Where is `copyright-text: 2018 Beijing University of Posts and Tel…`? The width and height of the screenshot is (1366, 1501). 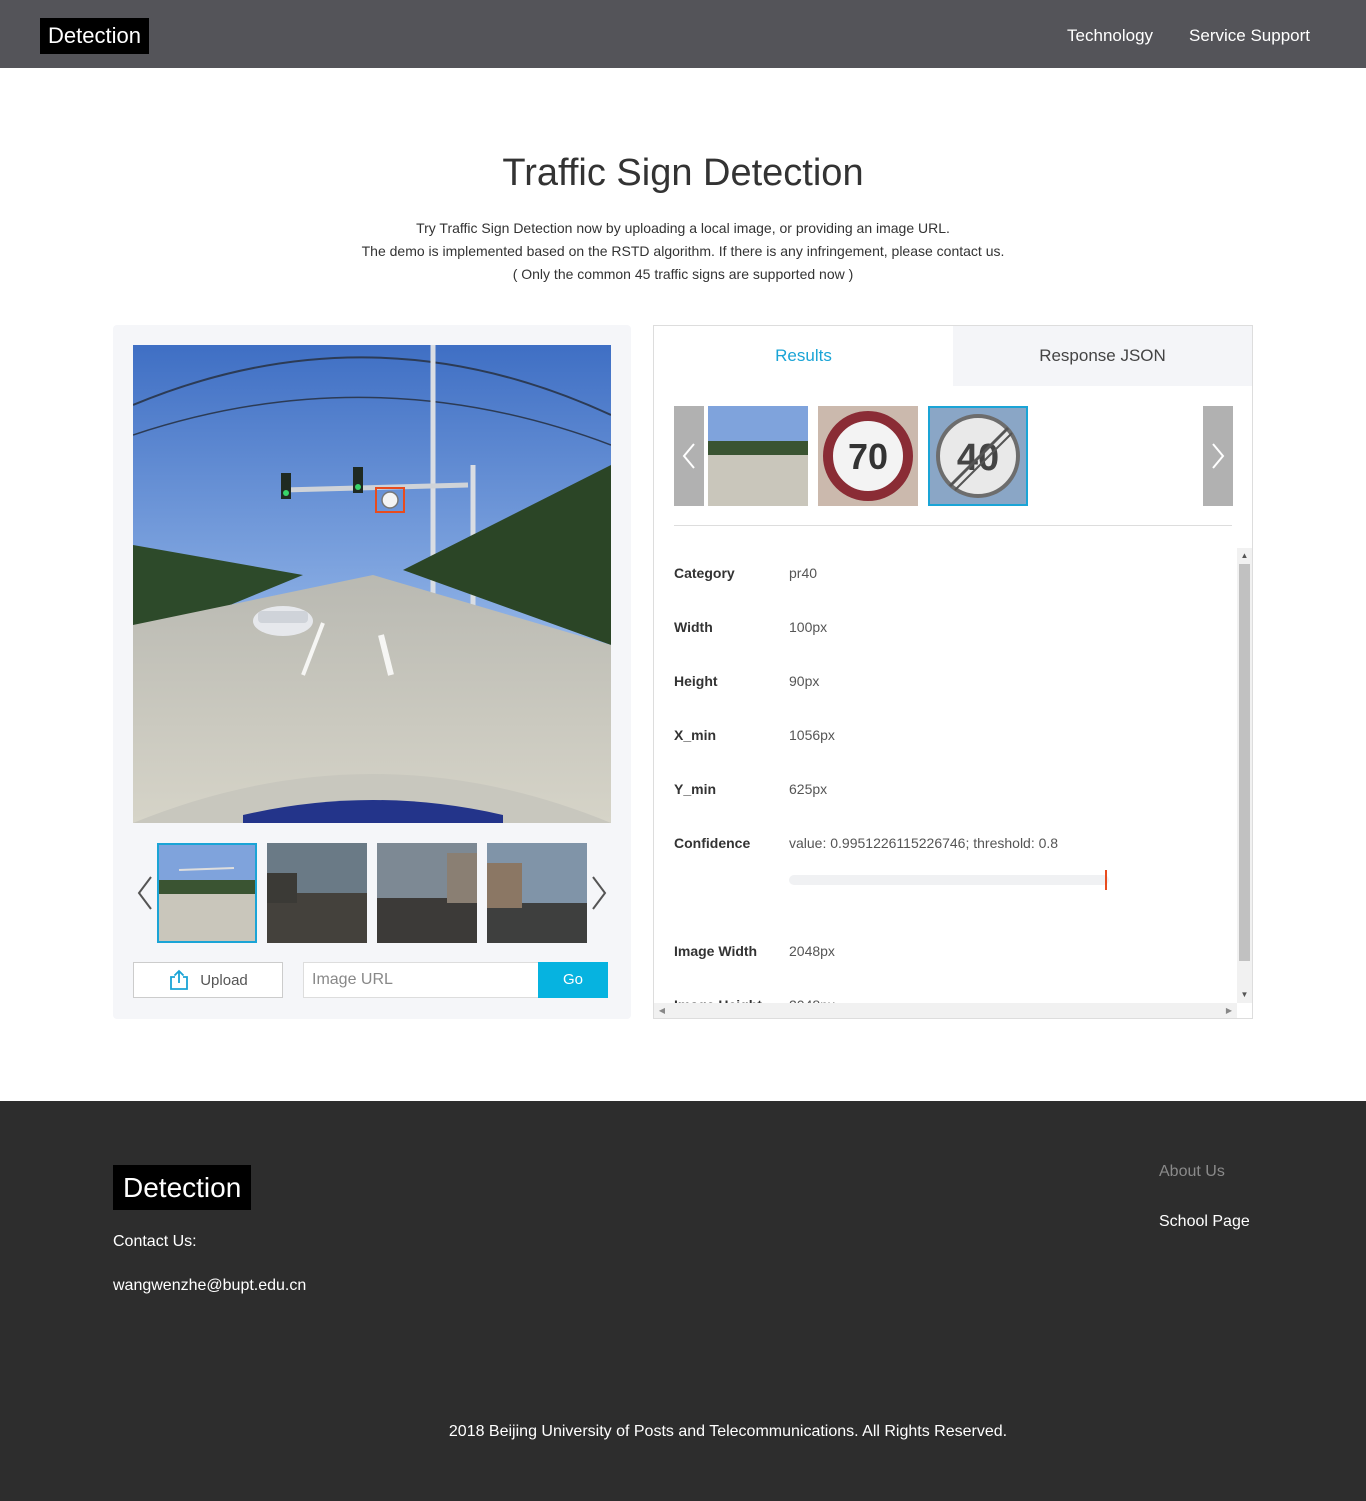
copyright-text: 2018 Beijing University of Posts and Tel… is located at coordinates (728, 1431).